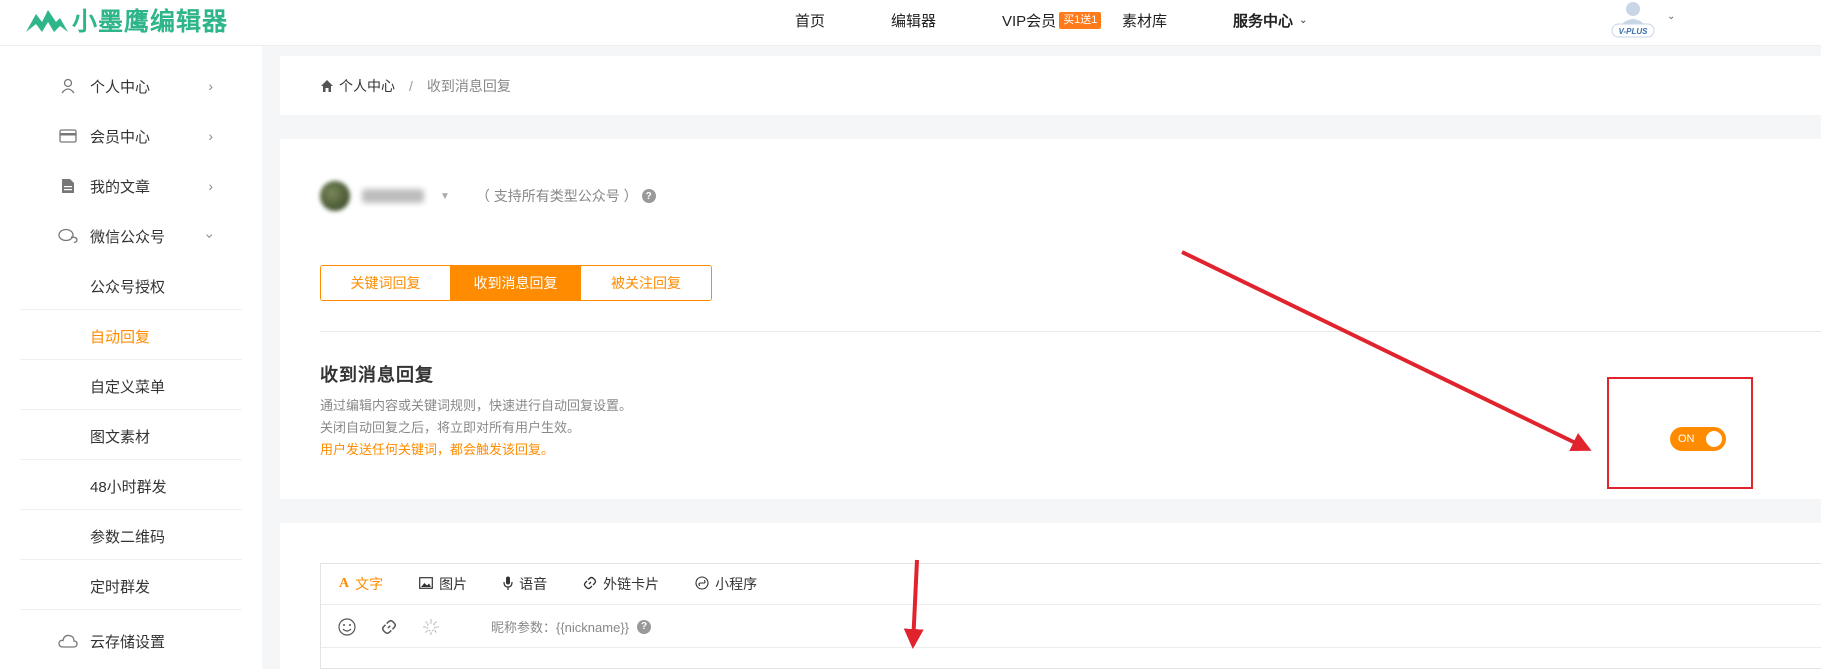 This screenshot has width=1821, height=669. I want to click on user-avatar: V-PLUS, so click(1633, 20).